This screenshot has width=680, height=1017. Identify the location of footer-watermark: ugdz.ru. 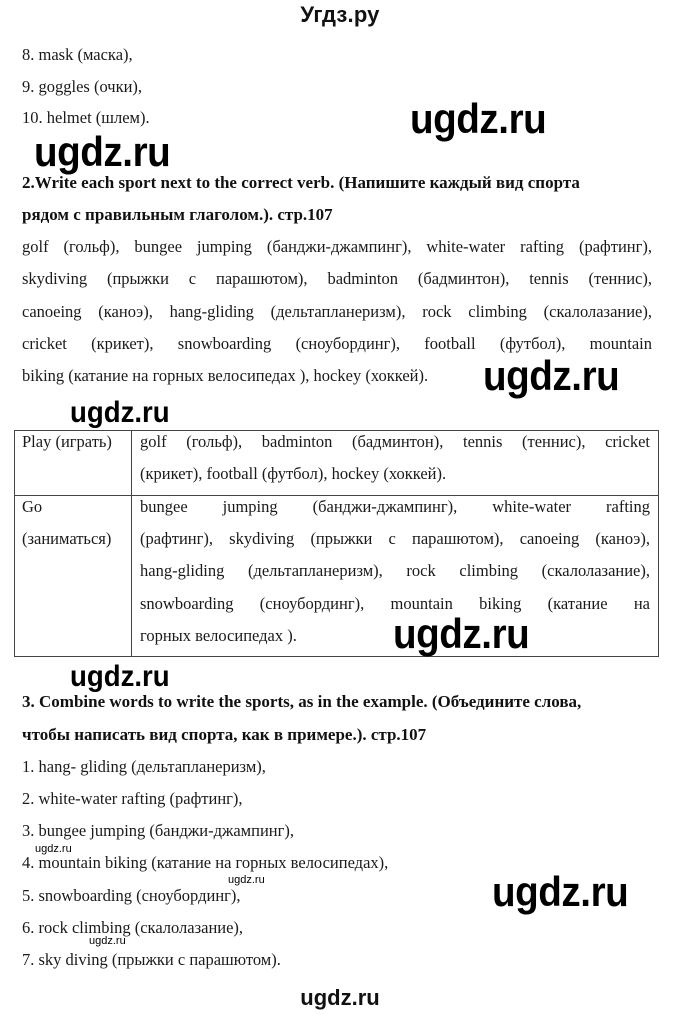
(340, 997).